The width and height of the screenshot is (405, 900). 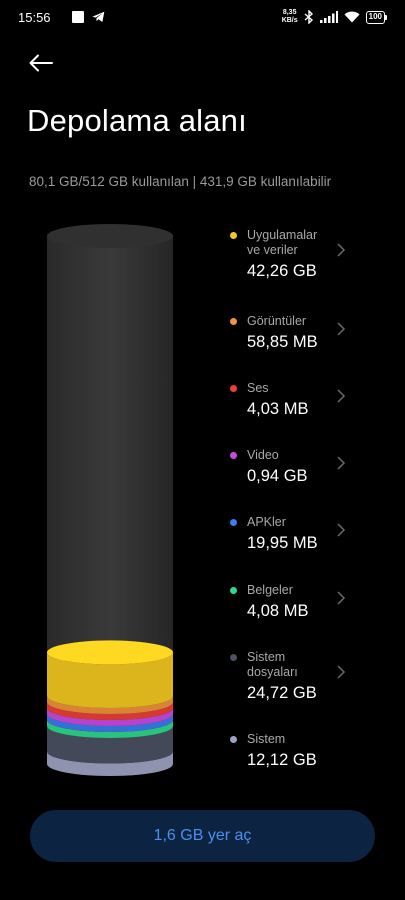 I want to click on category-label: Sistem, so click(x=266, y=739).